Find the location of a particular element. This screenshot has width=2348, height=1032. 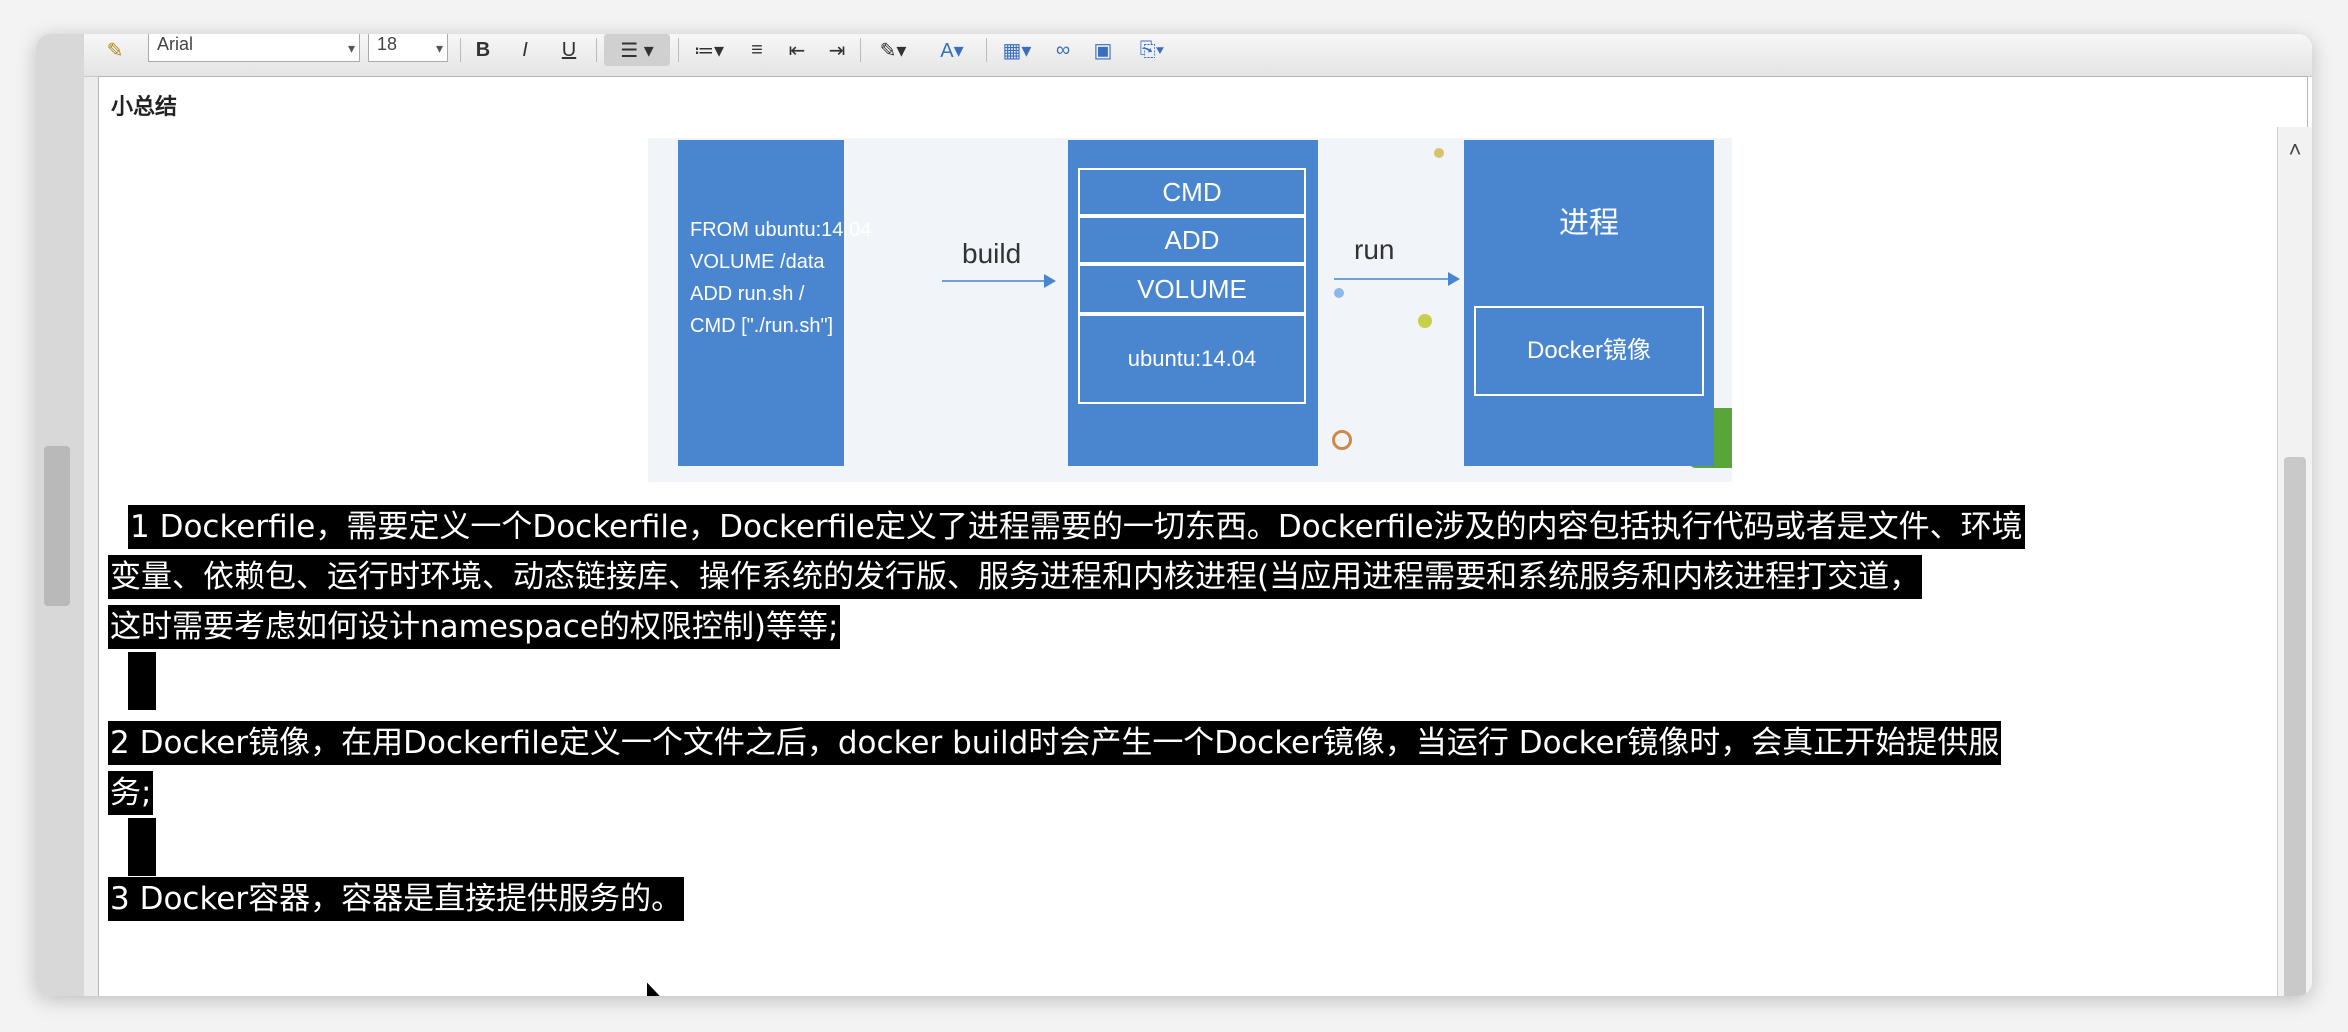

outer-scrollbar is located at coordinates (60, 515).